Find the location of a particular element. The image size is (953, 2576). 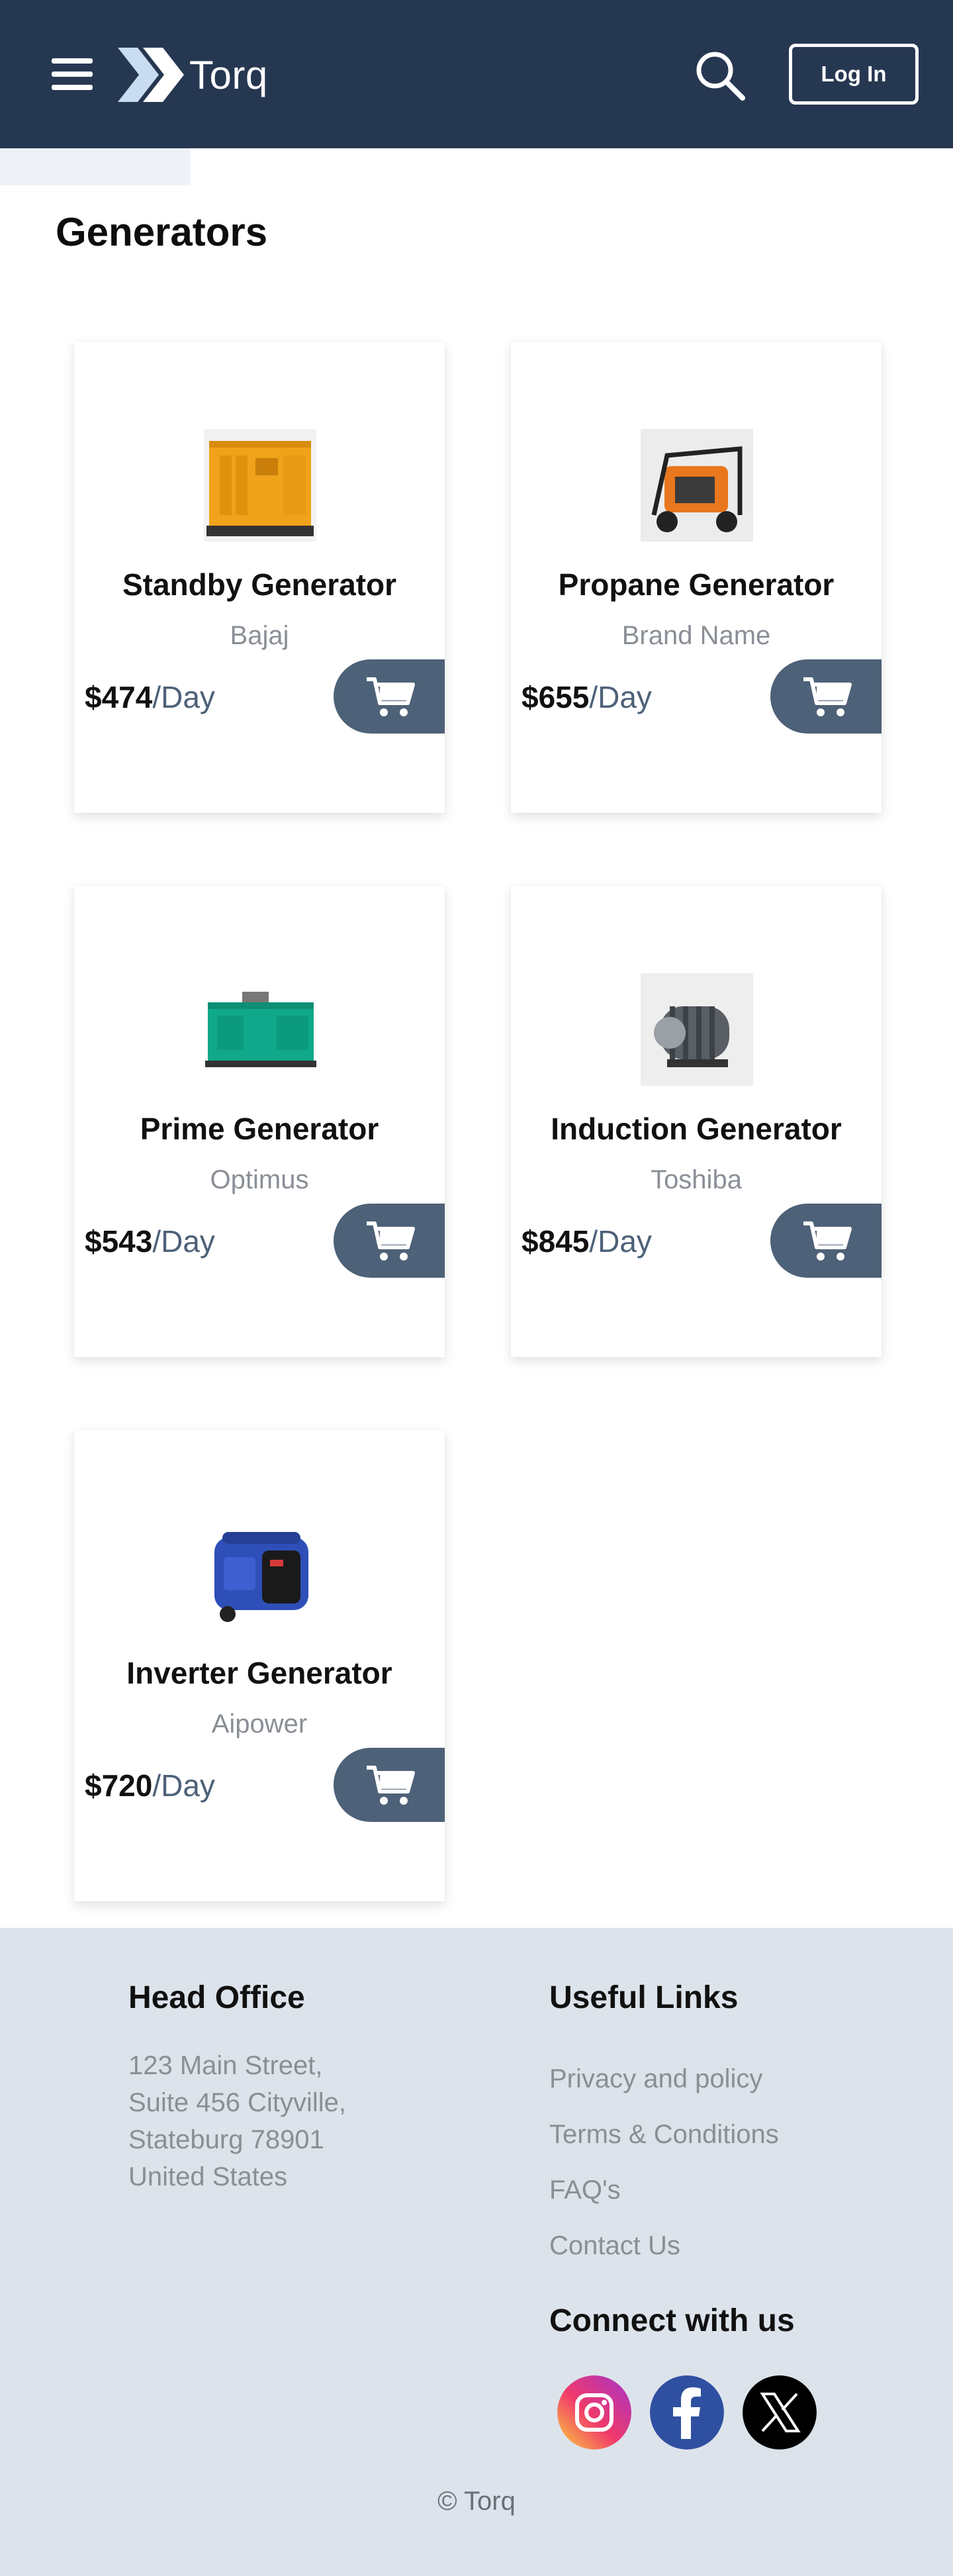

logo-text: Torq is located at coordinates (228, 74).